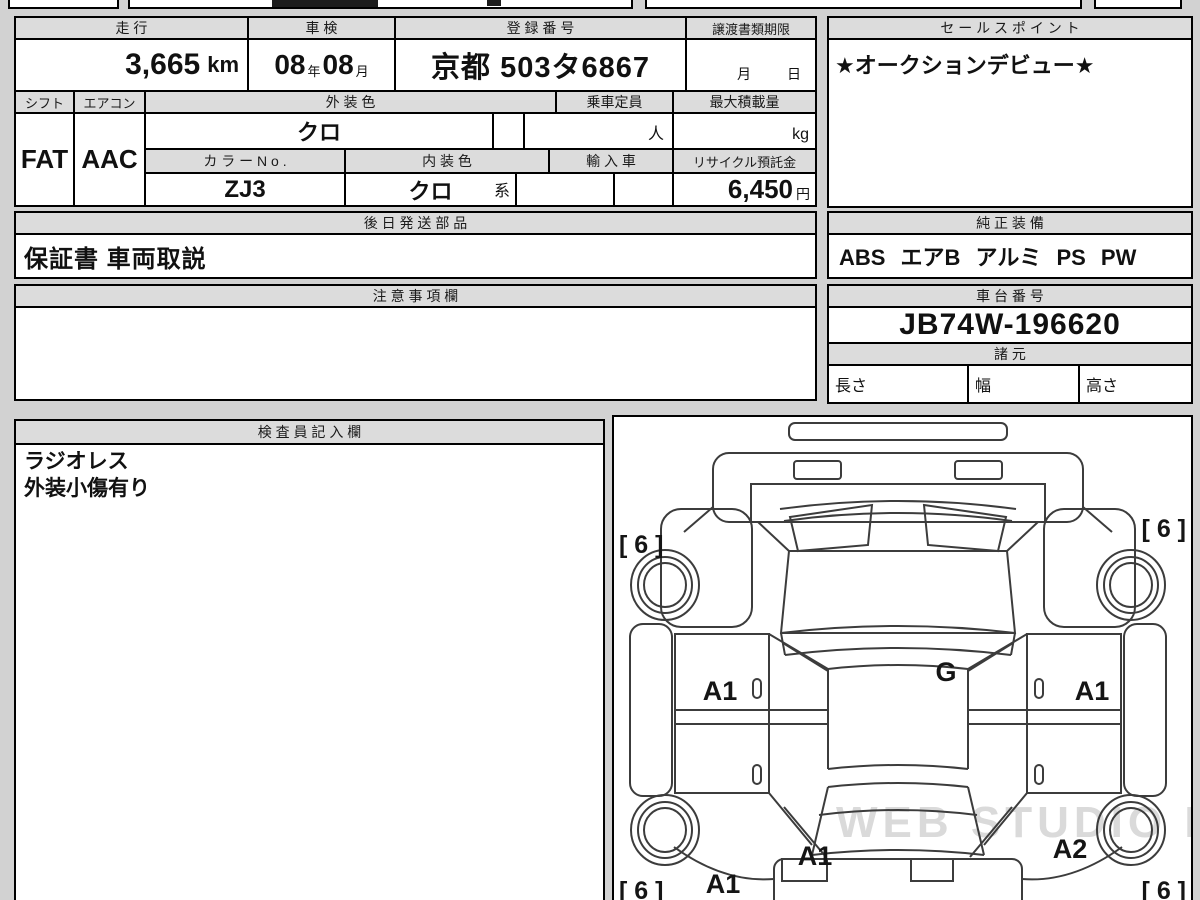 This screenshot has height=900, width=1200. What do you see at coordinates (76, 461) in the screenshot?
I see `inspector-line-1: ラジオレス` at bounding box center [76, 461].